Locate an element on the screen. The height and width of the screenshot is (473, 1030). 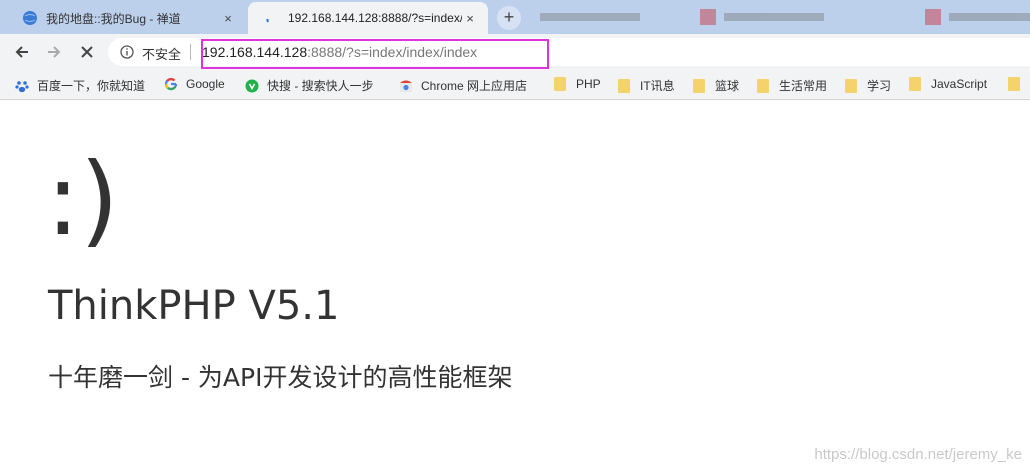
bookmark-chrome-webstore: Chrome 网上应用店 is located at coordinates (463, 85).